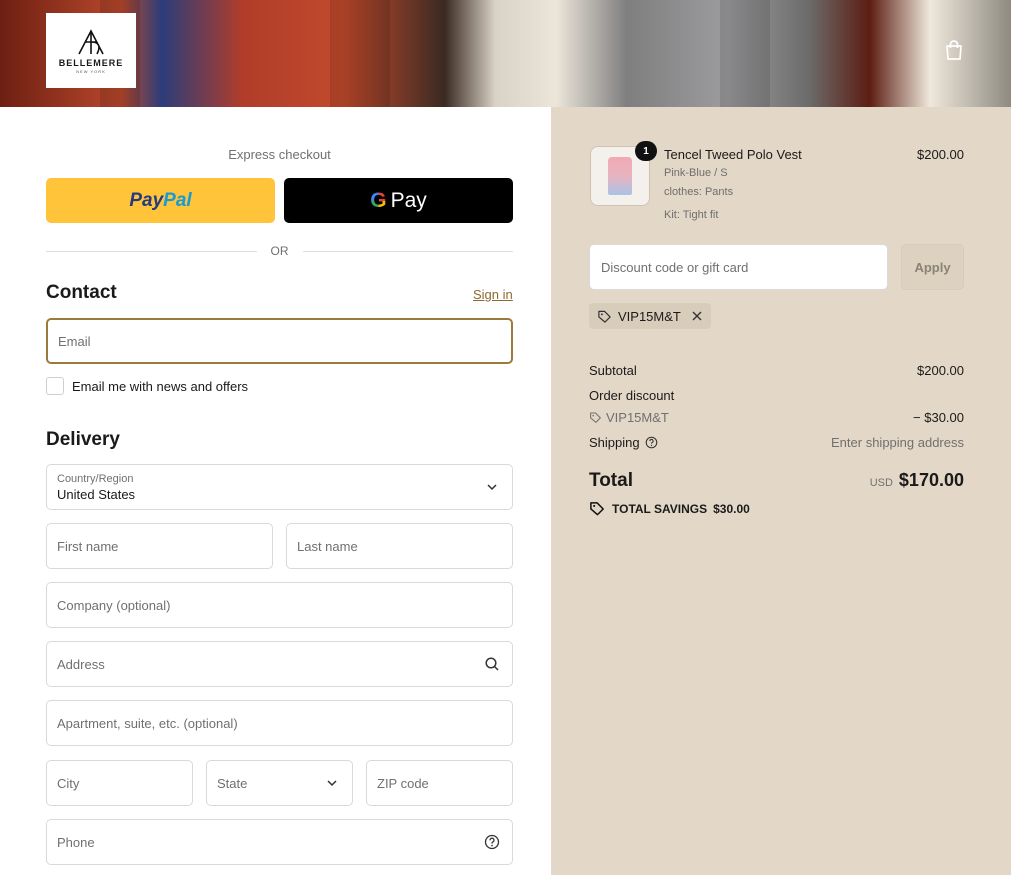 The height and width of the screenshot is (875, 1011). I want to click on apartment-field: Apartment, suite, etc. (optional), so click(279, 723).